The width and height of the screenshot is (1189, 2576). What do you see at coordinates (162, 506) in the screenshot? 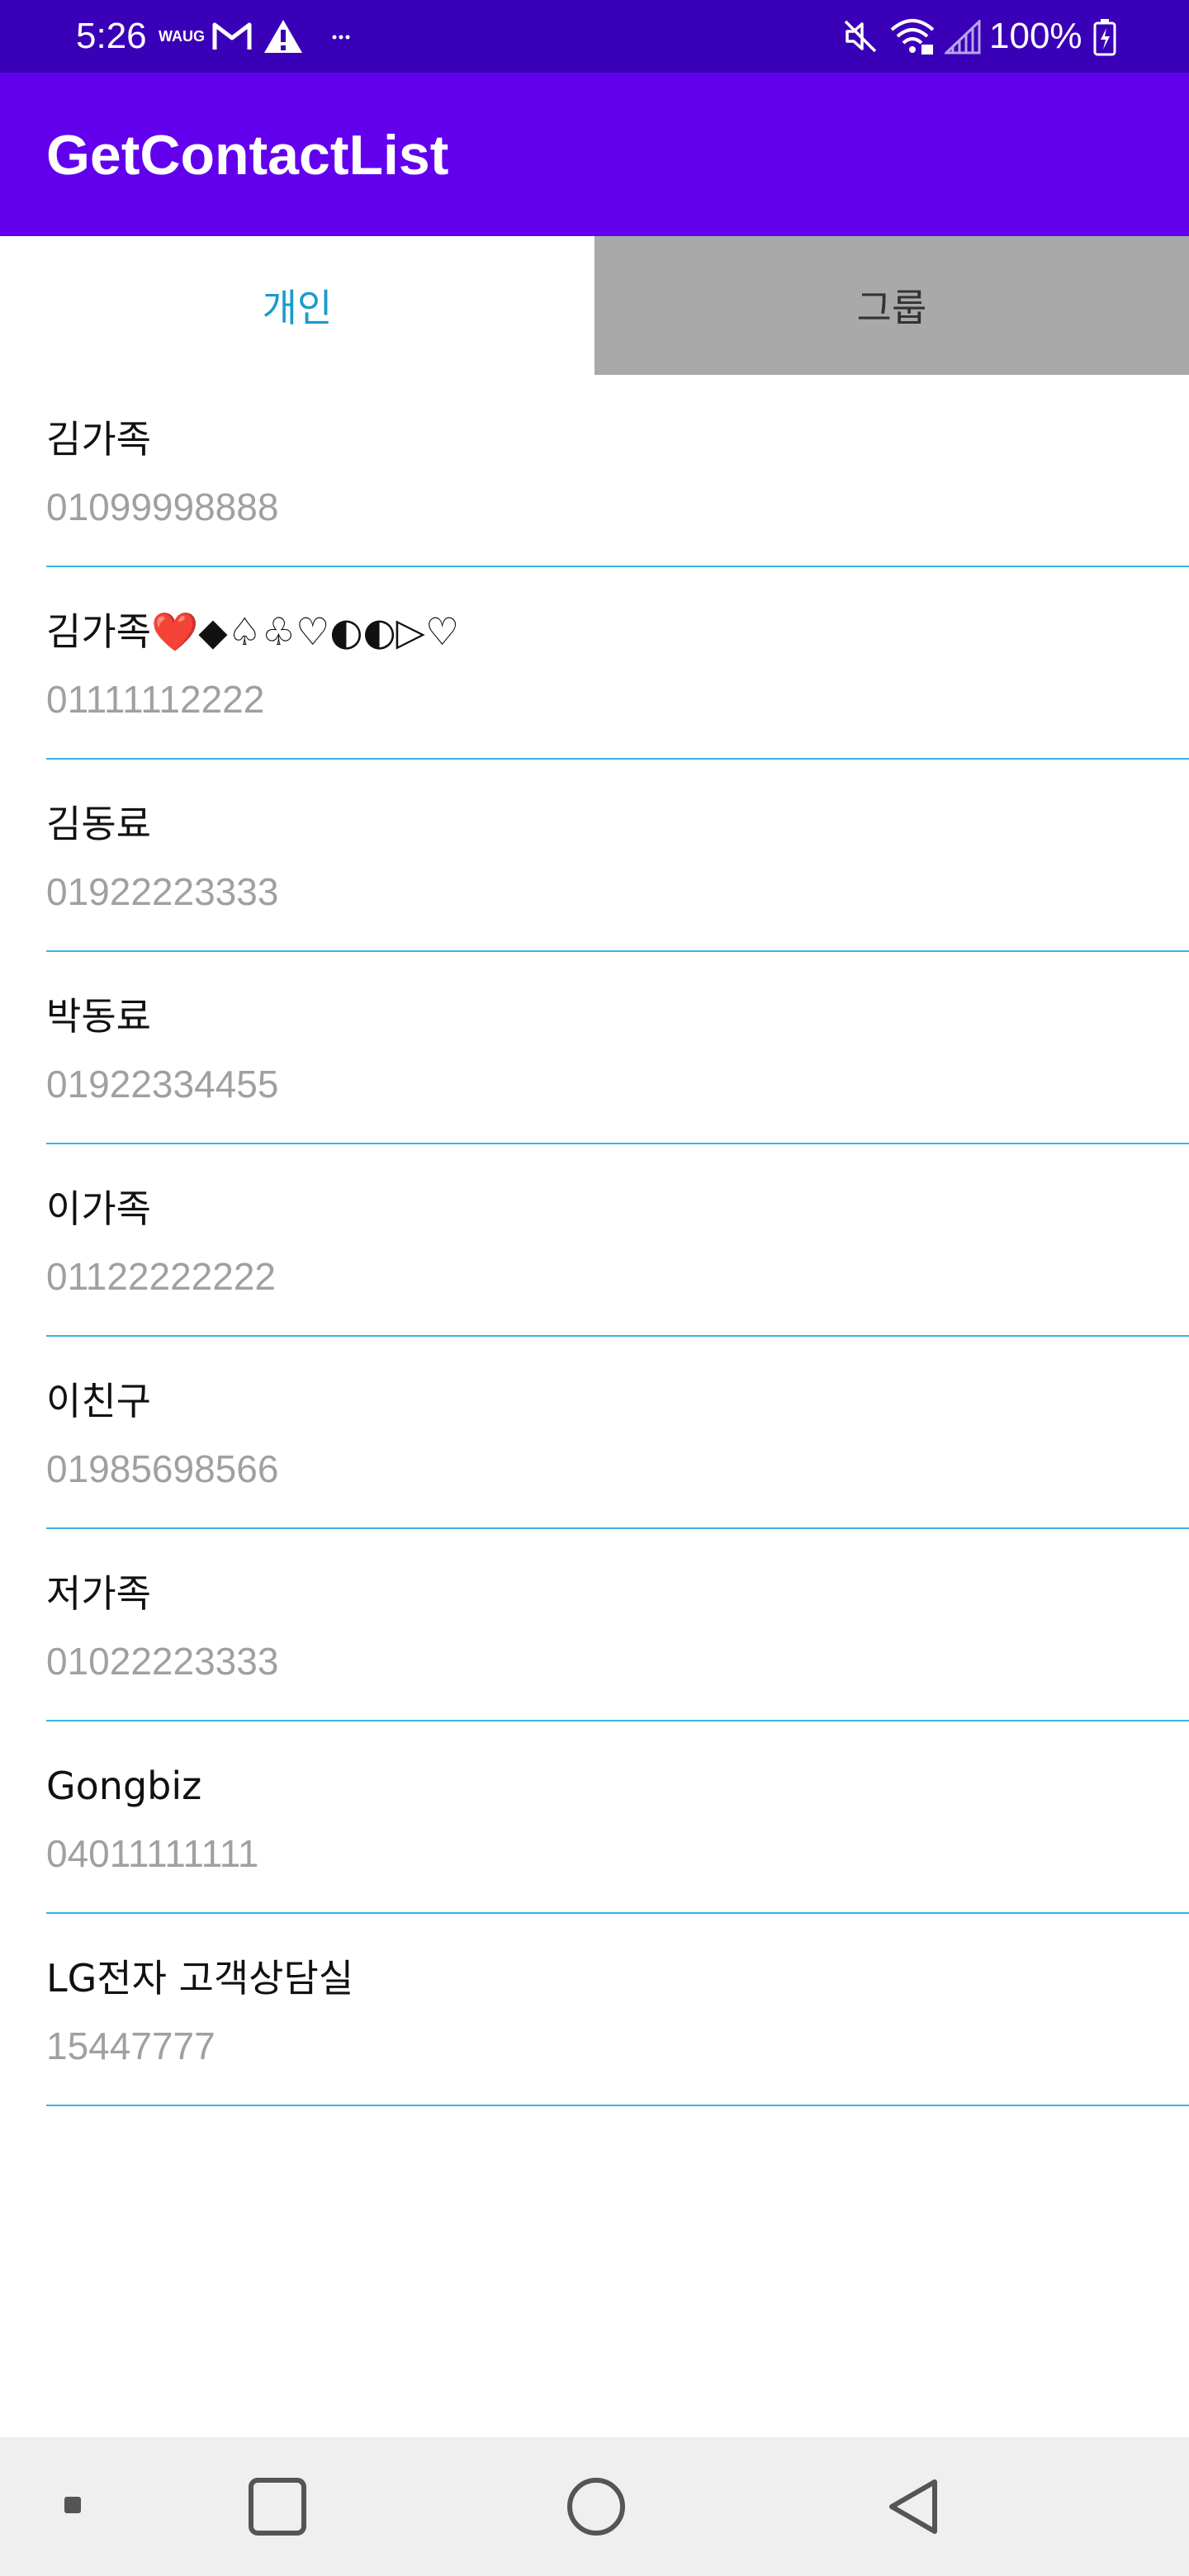
I see `contact-phone: 01099998888` at bounding box center [162, 506].